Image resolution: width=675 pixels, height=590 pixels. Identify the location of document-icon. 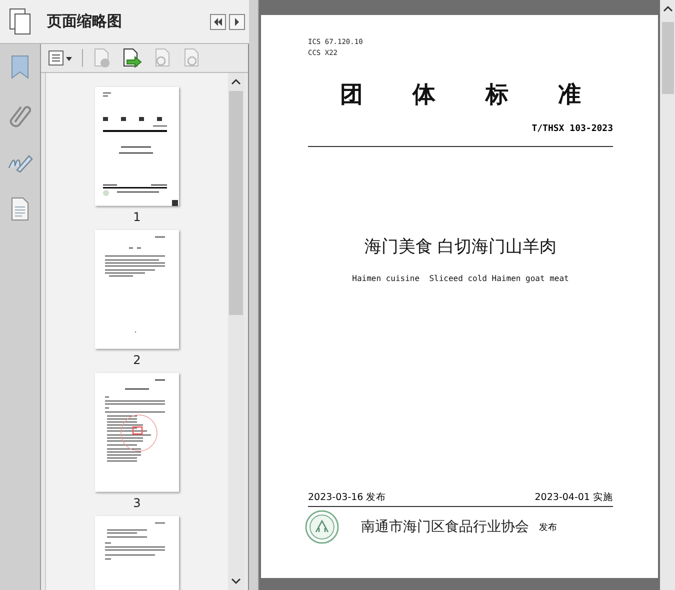
(20, 209).